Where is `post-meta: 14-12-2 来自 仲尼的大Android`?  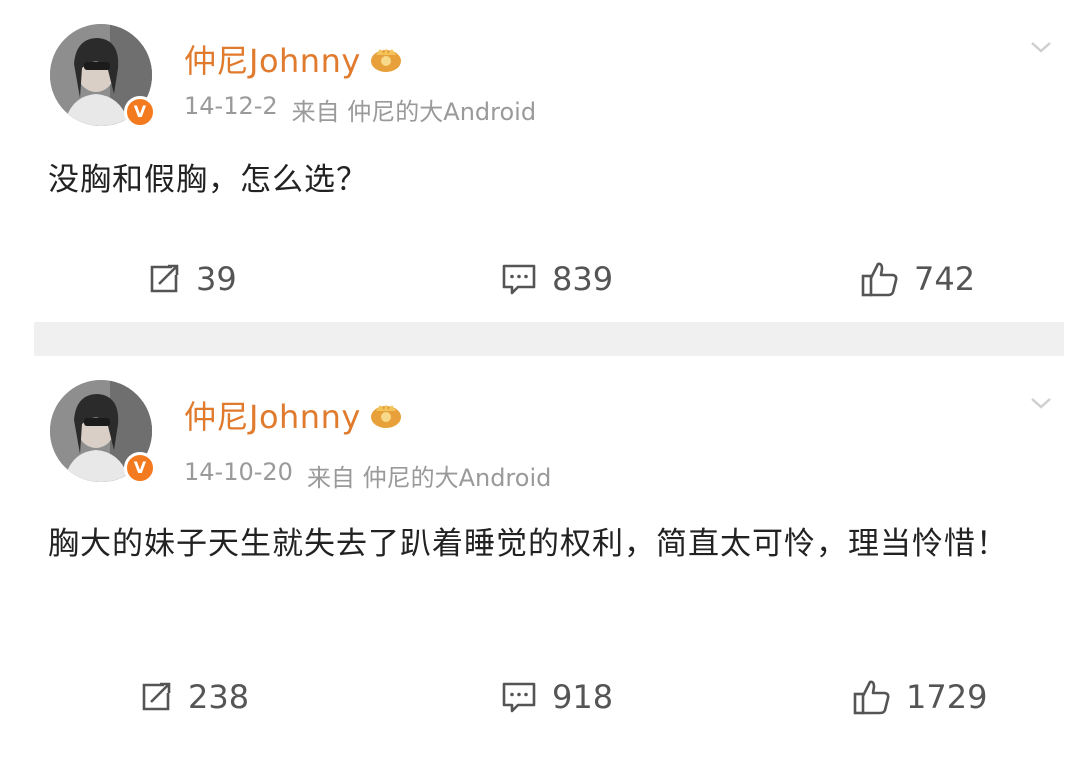
post-meta: 14-12-2 来自 仲尼的大Android is located at coordinates (360, 109).